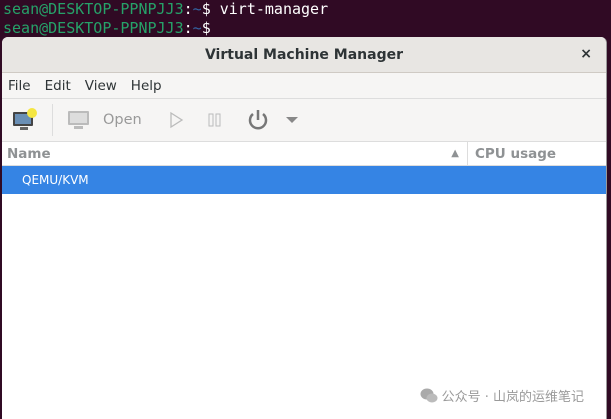 The height and width of the screenshot is (419, 611). Describe the element at coordinates (52, 120) in the screenshot. I see `toolbar-separator` at that location.